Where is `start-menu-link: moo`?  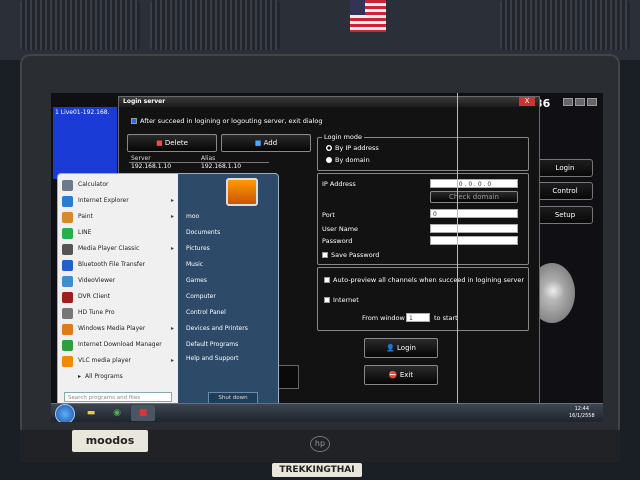 start-menu-link: moo is located at coordinates (230, 217).